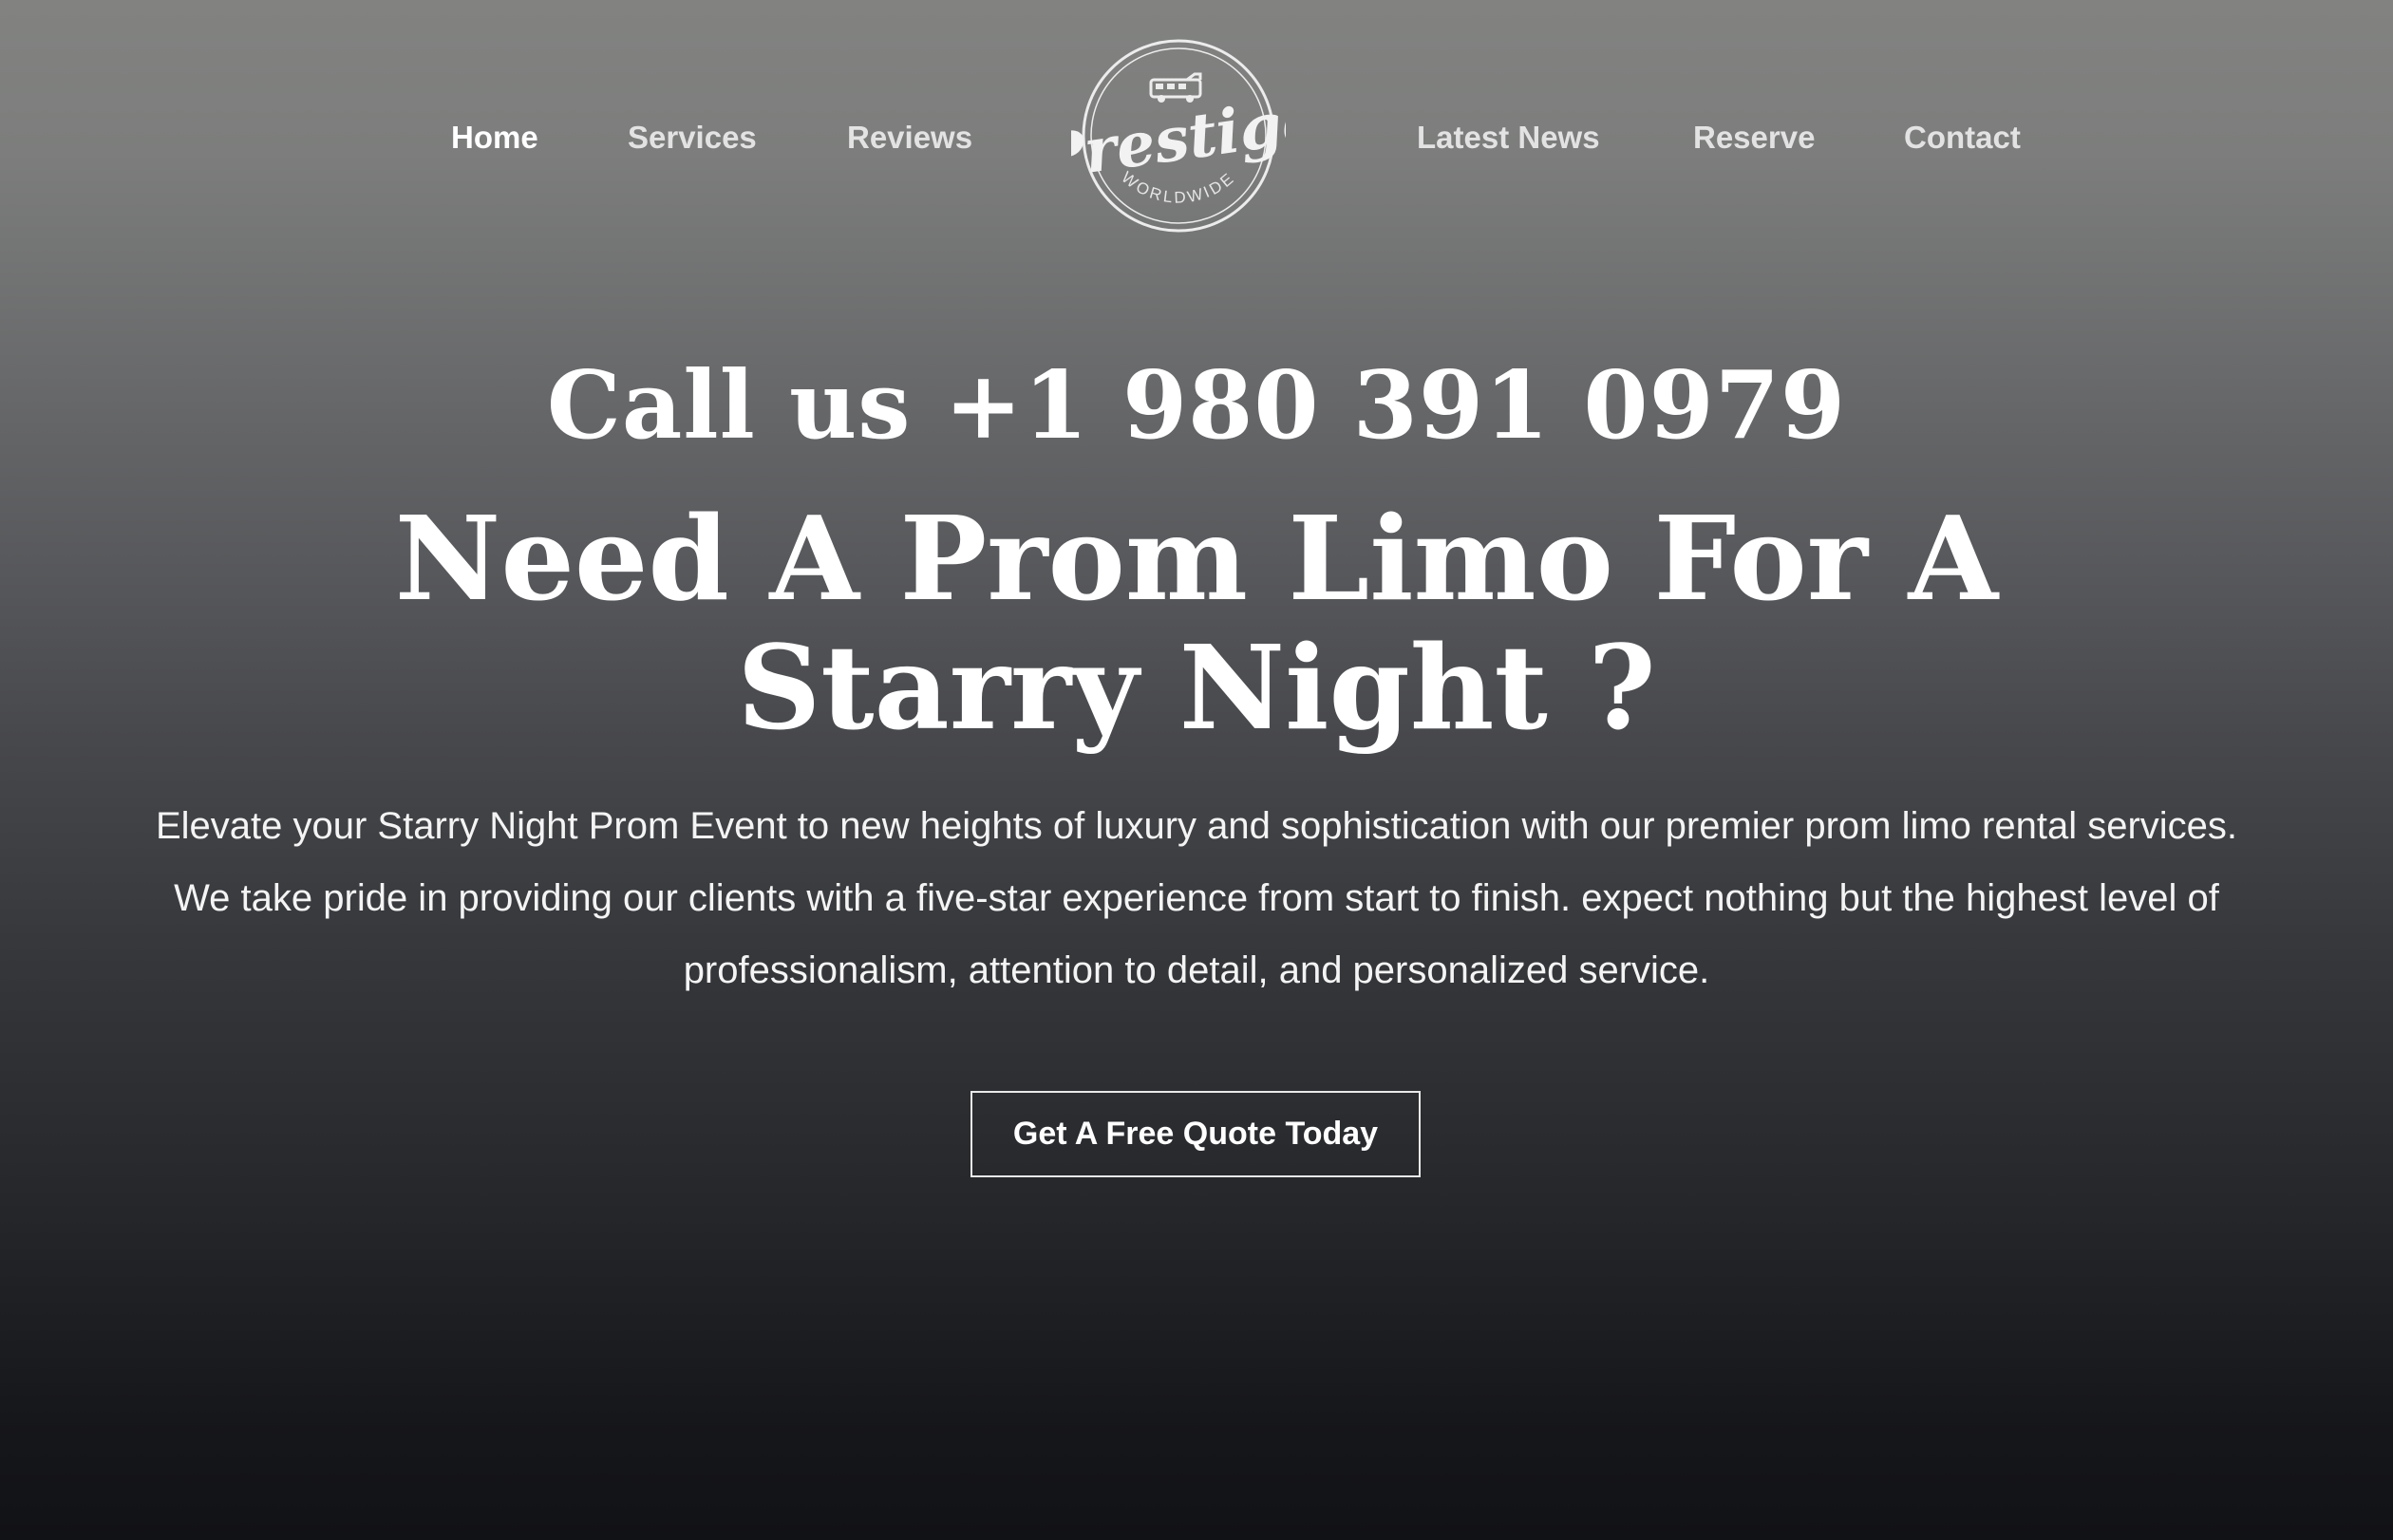 This screenshot has width=2393, height=1540. What do you see at coordinates (1178, 140) in the screenshot?
I see `logo-wordmark: Prestige` at bounding box center [1178, 140].